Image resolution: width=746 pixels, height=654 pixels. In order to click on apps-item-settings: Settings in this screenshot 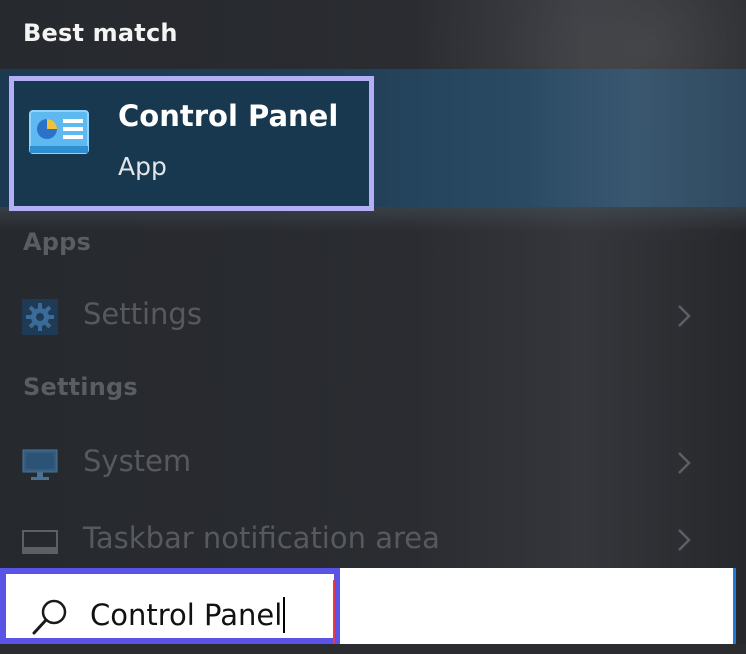, I will do `click(373, 316)`.